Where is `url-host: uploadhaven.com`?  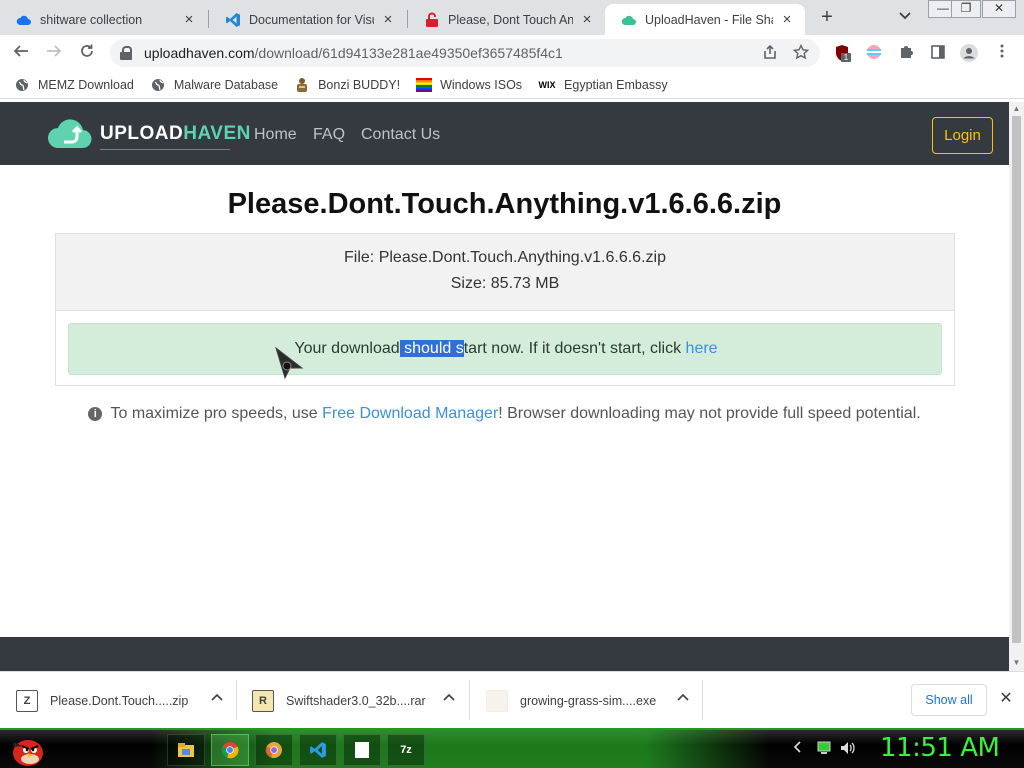 url-host: uploadhaven.com is located at coordinates (199, 53).